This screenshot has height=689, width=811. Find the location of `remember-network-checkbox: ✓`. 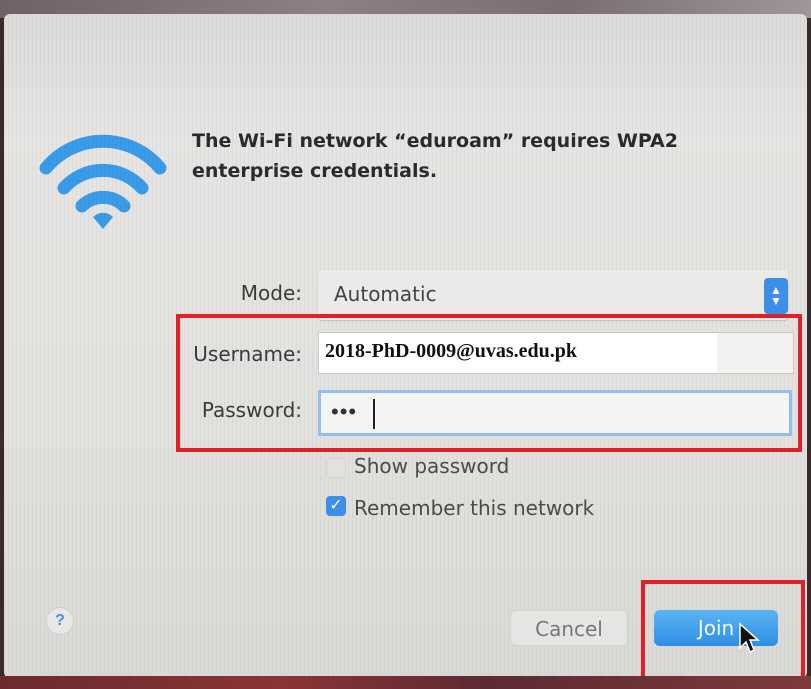

remember-network-checkbox: ✓ is located at coordinates (336, 506).